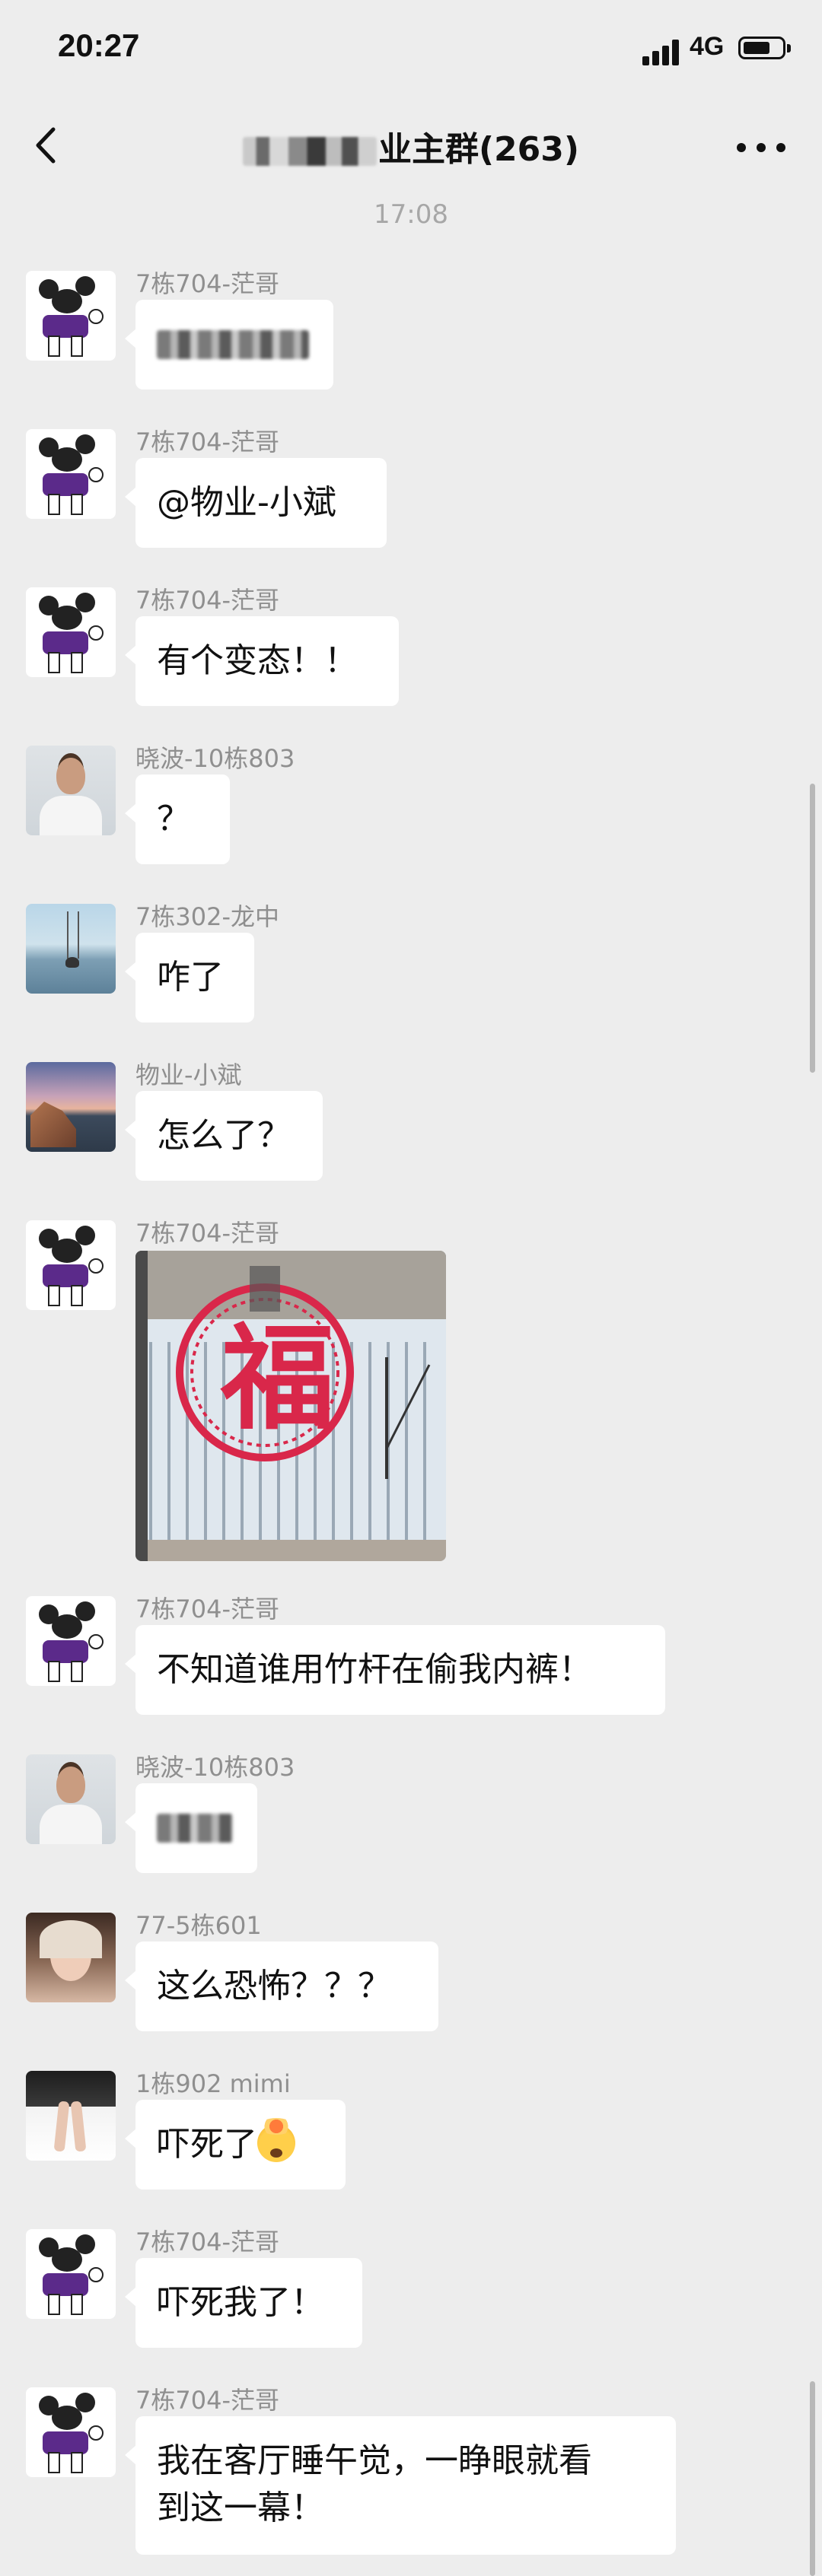 Image resolution: width=822 pixels, height=2576 pixels. I want to click on status-bar: 20:27 4G, so click(411, 49).